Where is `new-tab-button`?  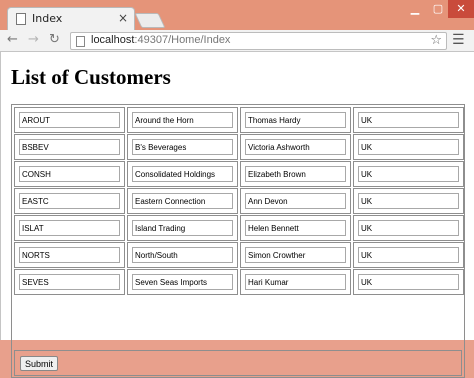
new-tab-button is located at coordinates (150, 20).